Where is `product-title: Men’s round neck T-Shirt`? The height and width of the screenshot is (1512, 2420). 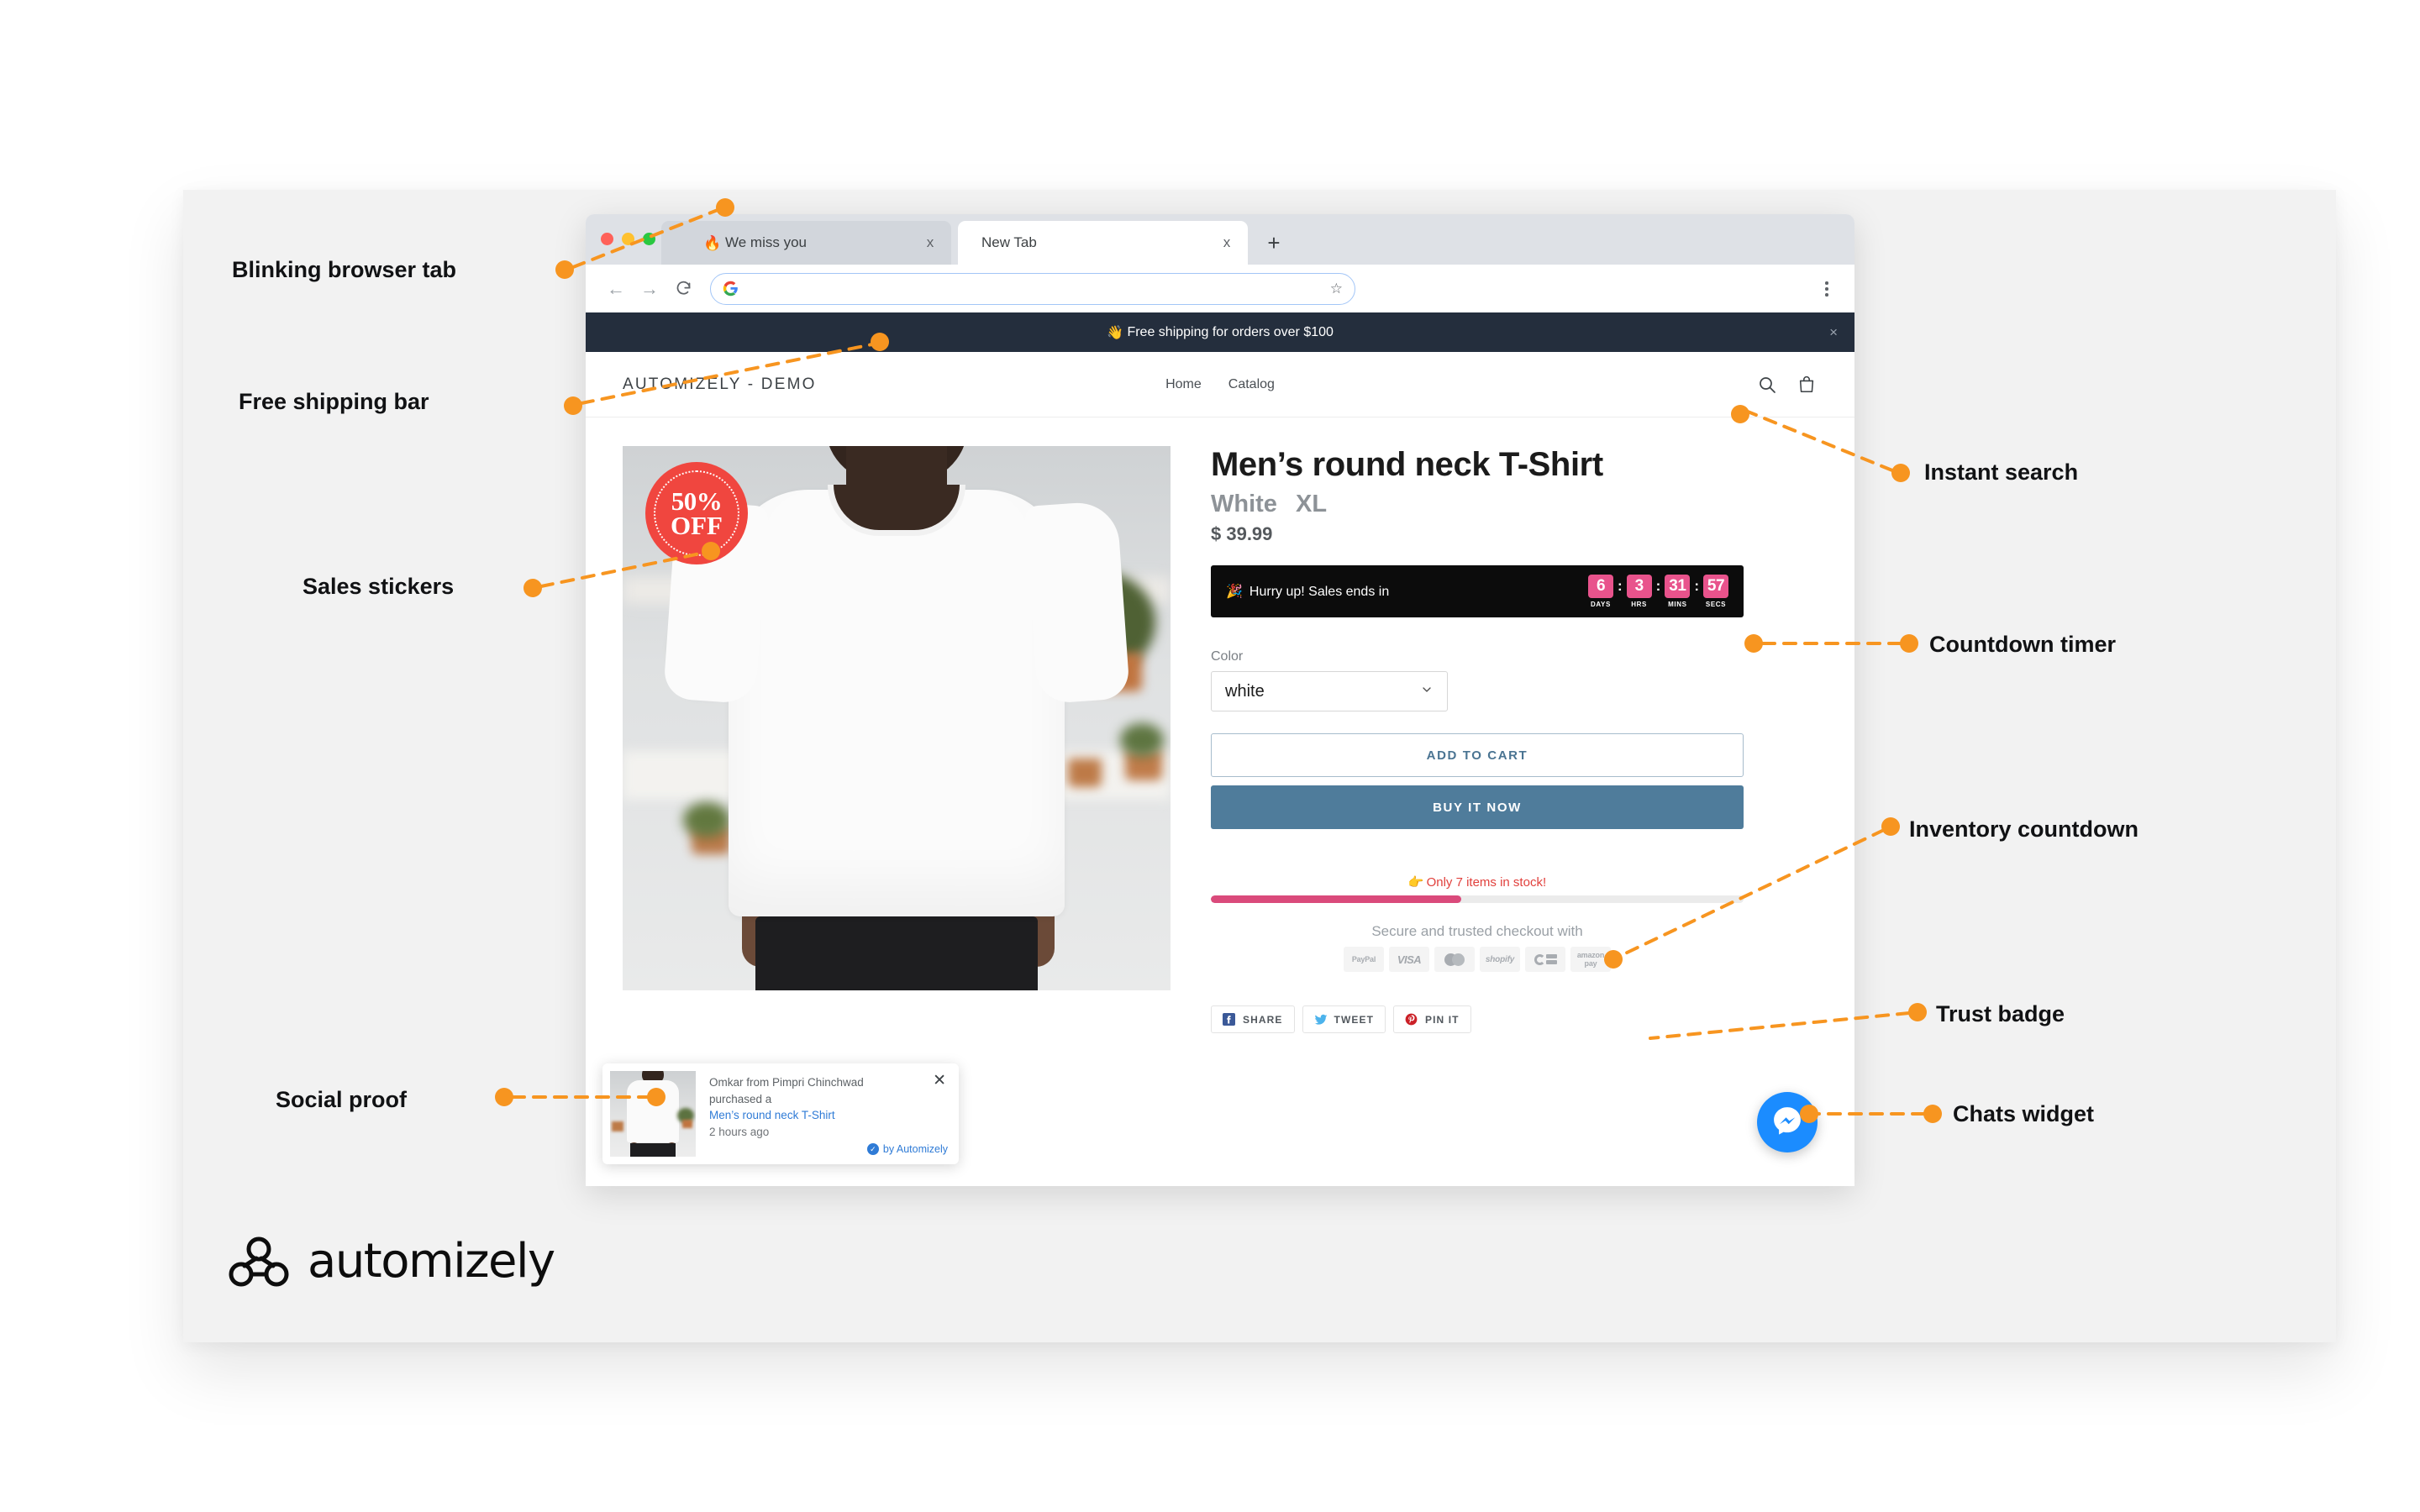 product-title: Men’s round neck T-Shirt is located at coordinates (1407, 464).